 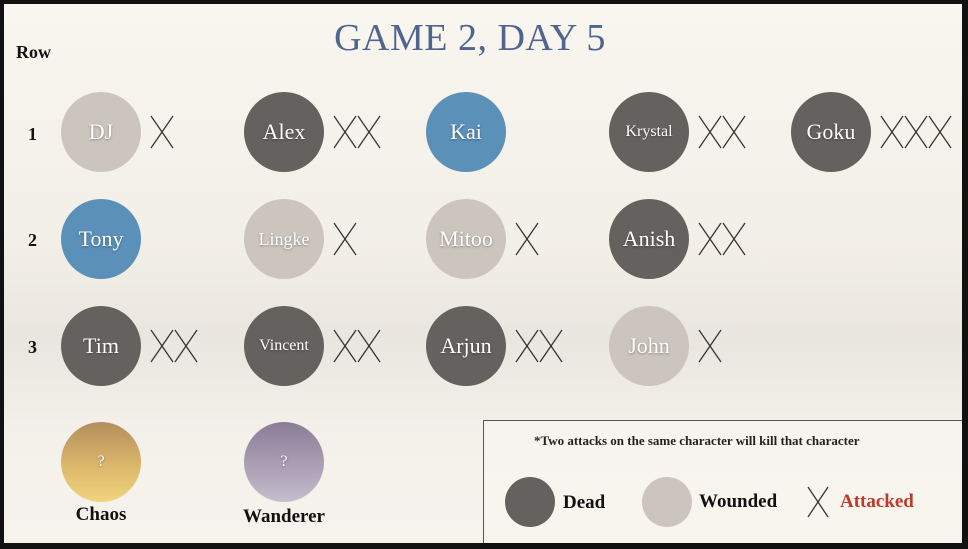 I want to click on attack-marks-alex, so click(x=357, y=132).